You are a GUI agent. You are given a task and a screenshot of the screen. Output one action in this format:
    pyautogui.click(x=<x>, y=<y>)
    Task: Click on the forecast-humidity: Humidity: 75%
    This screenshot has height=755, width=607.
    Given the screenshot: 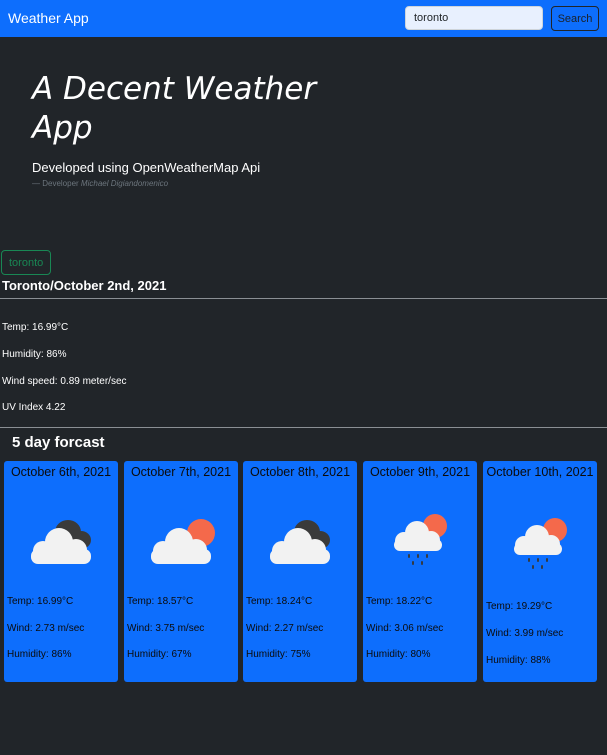 What is the action you would take?
    pyautogui.click(x=278, y=654)
    